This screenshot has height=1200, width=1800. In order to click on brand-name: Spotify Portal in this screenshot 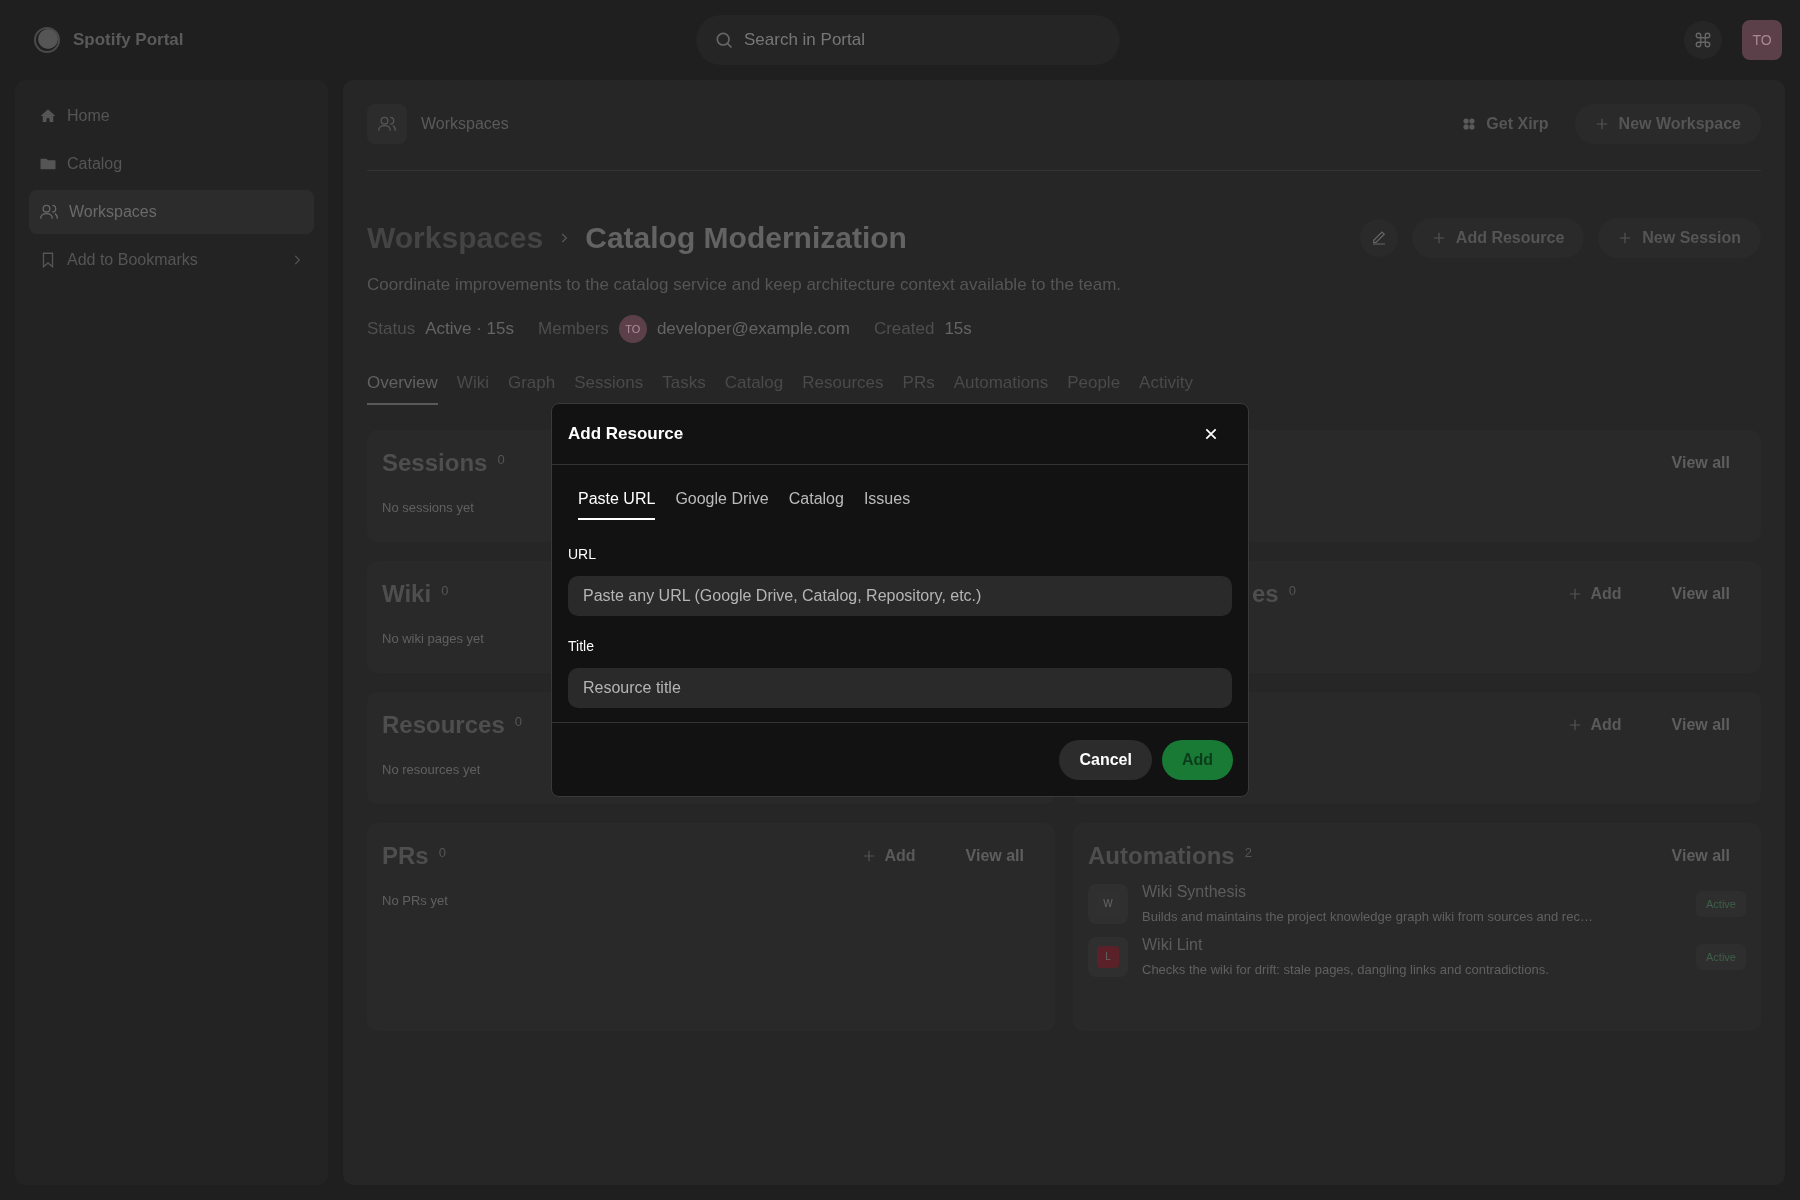, I will do `click(128, 40)`.